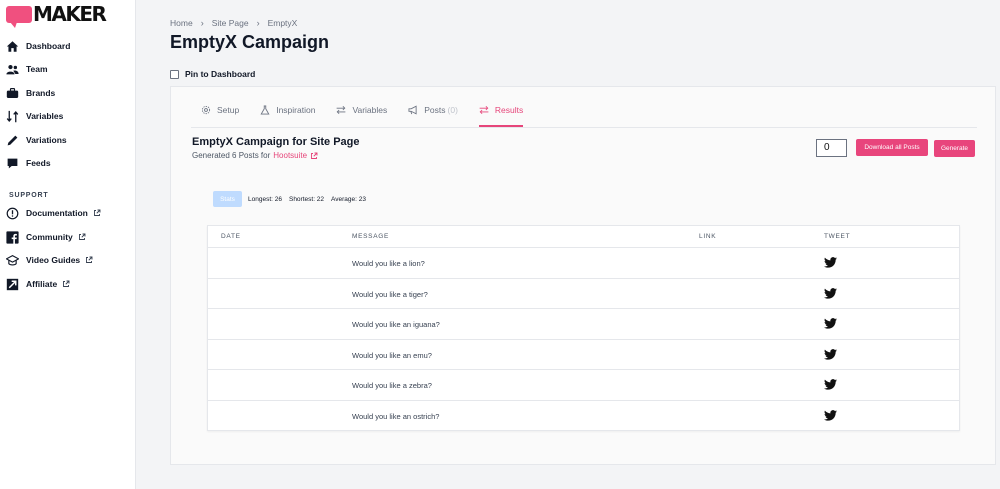 Image resolution: width=1000 pixels, height=489 pixels. Describe the element at coordinates (396, 325) in the screenshot. I see `row-message: Would you like an iguana?` at that location.